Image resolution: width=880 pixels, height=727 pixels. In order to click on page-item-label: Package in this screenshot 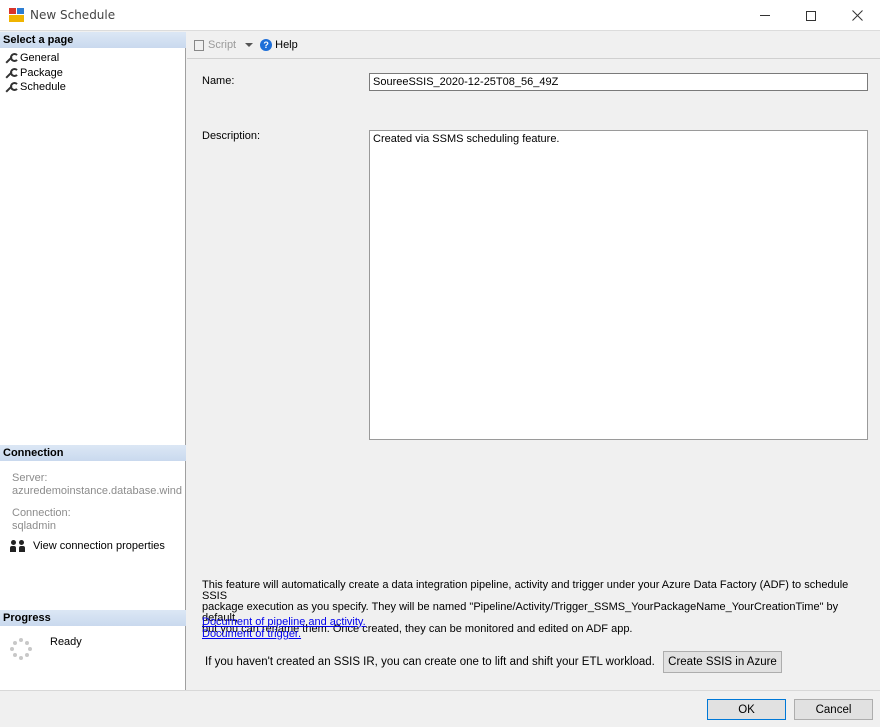, I will do `click(41, 72)`.